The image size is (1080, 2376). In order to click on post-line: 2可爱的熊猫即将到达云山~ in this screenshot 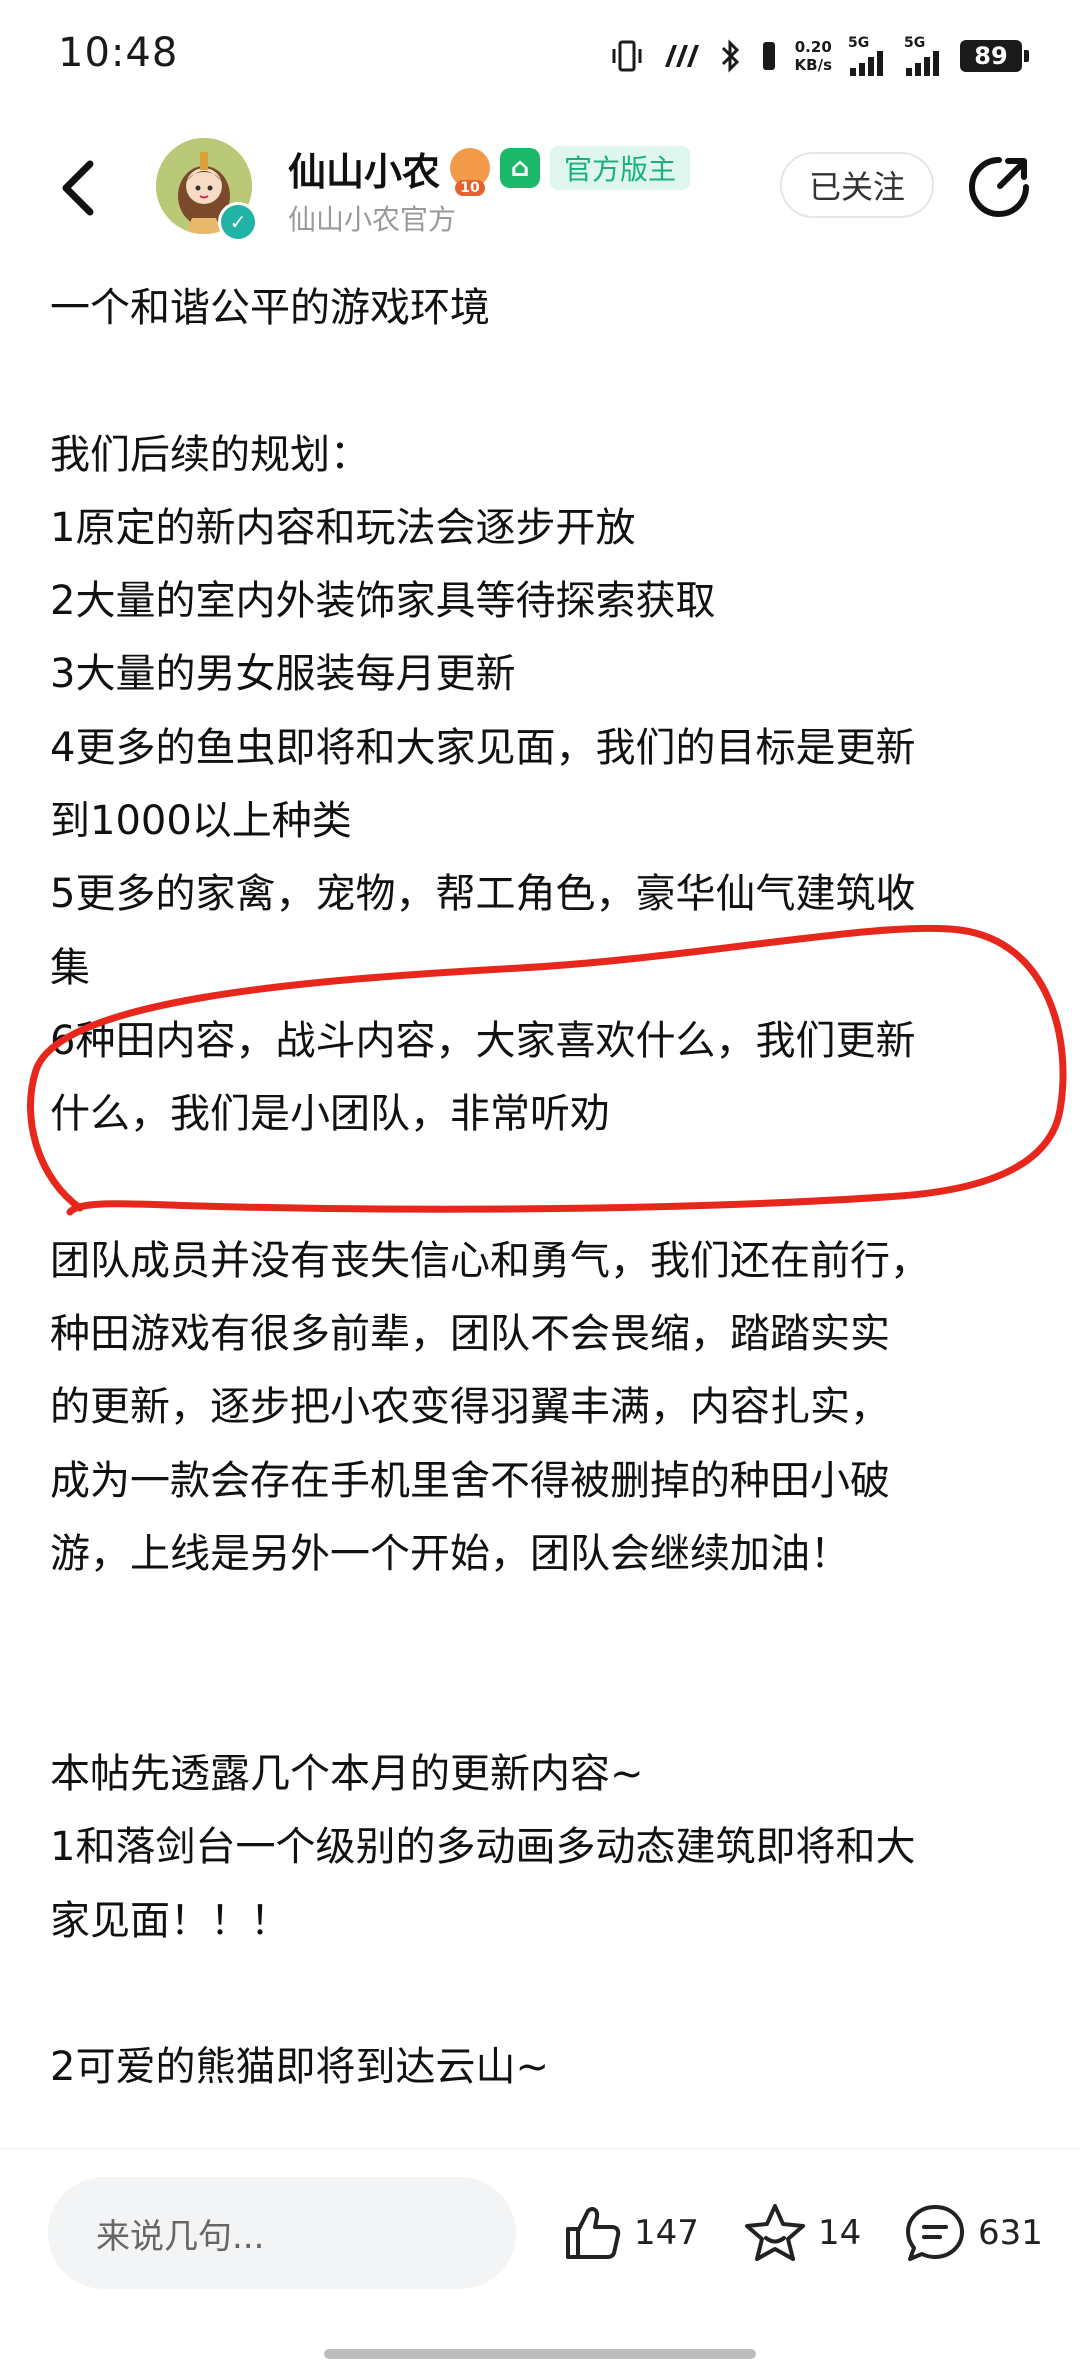, I will do `click(299, 2067)`.